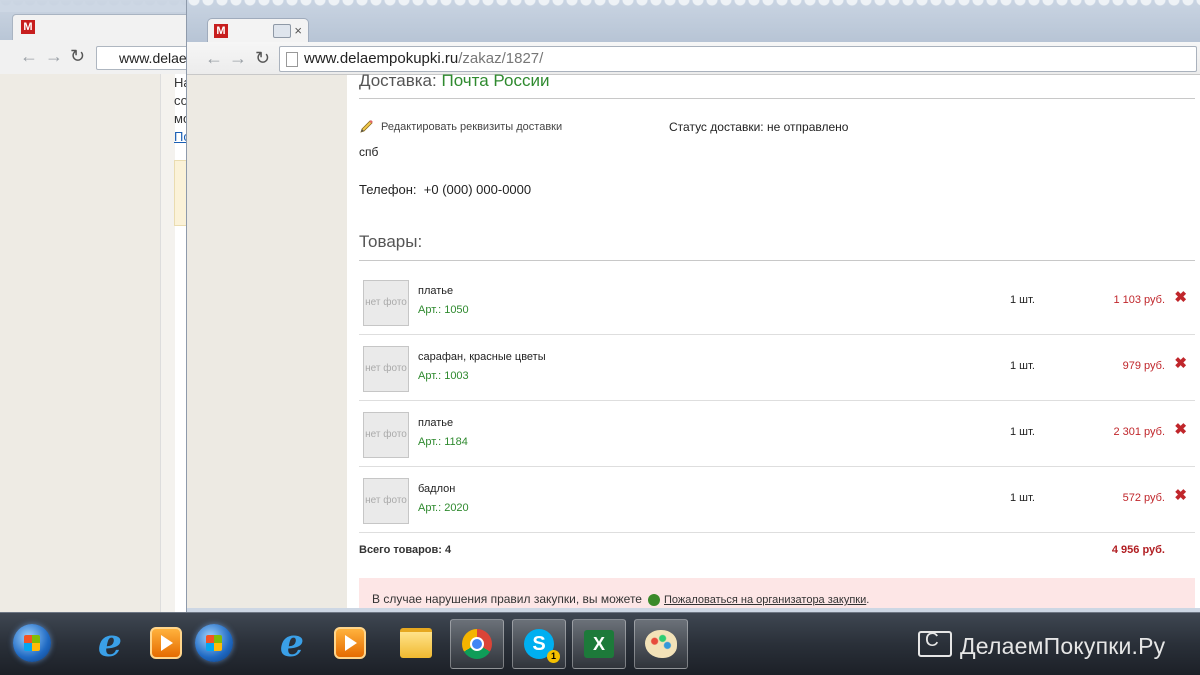 This screenshot has width=1200, height=675. Describe the element at coordinates (807, 127) in the screenshot. I see `status-value: не отправлено` at that location.